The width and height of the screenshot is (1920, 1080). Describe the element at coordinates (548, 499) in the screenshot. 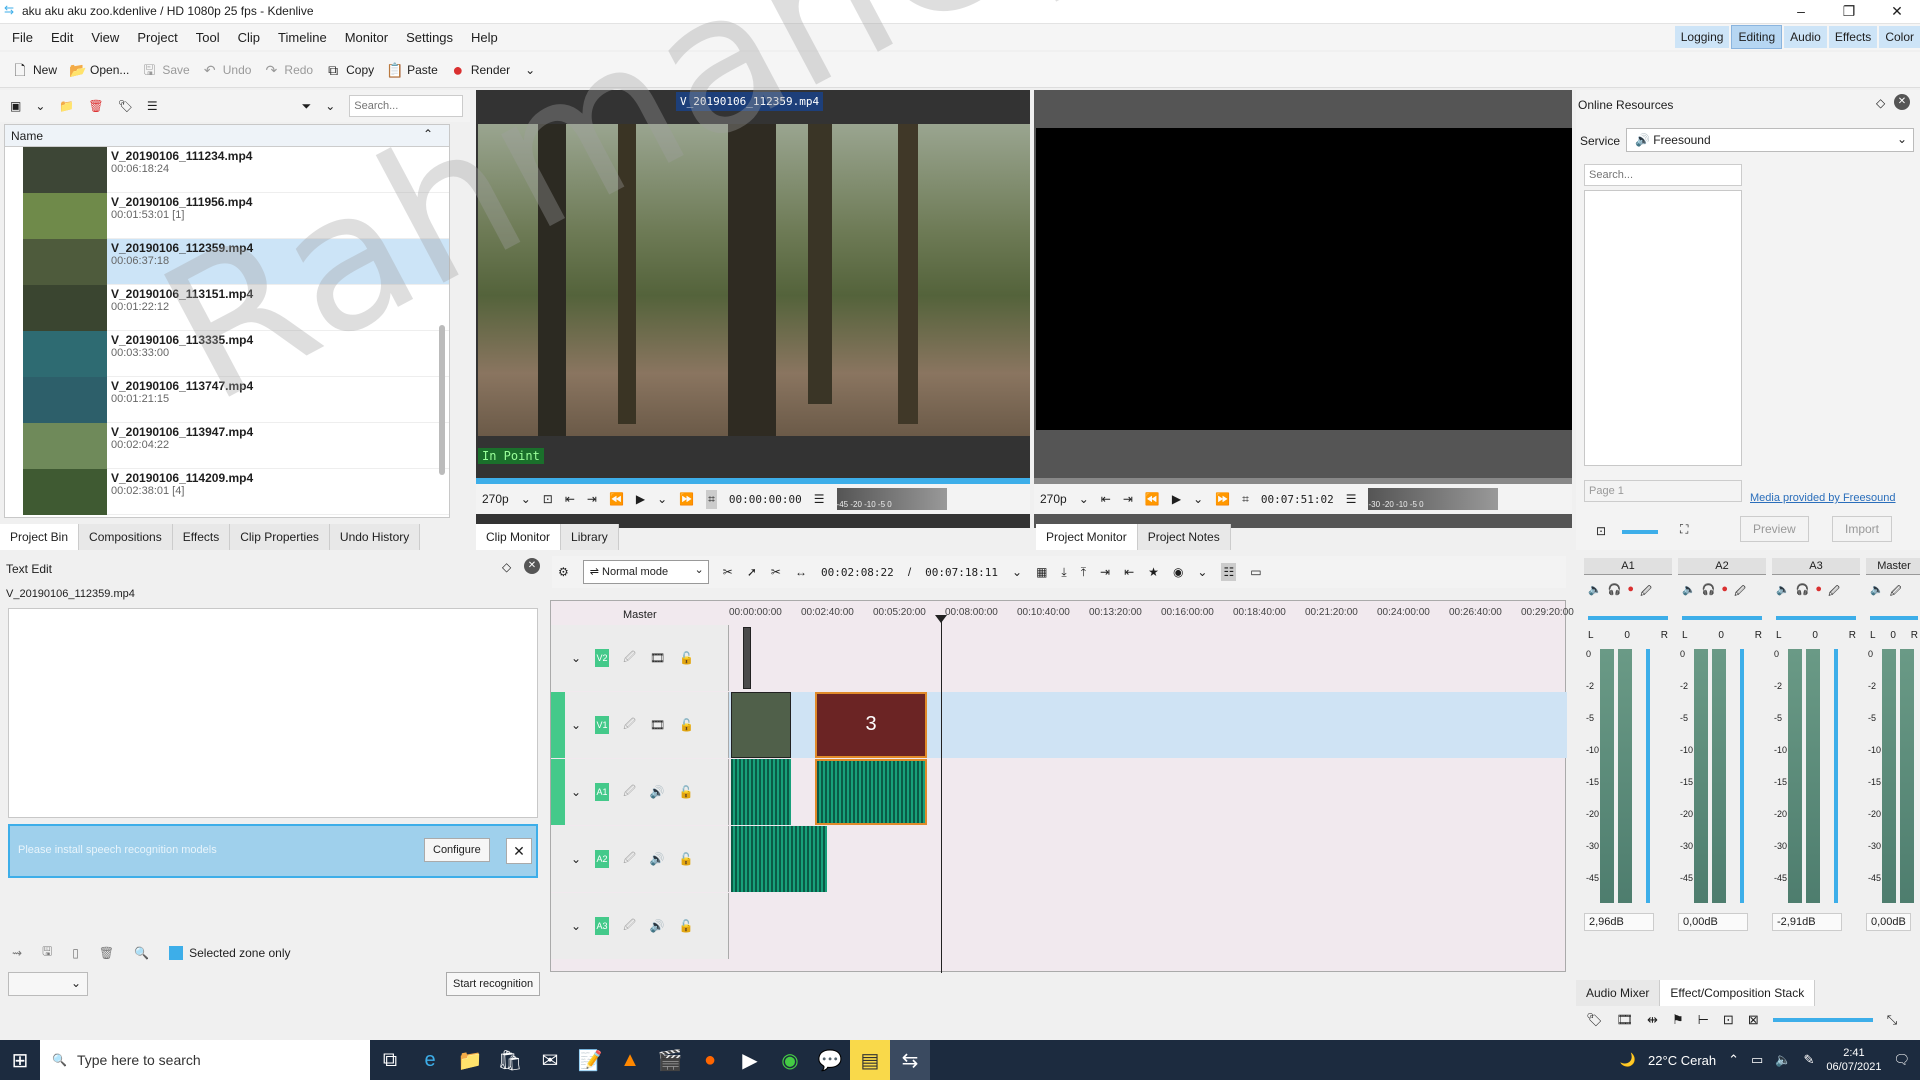

I see `fullscreen-icon: ⊡` at that location.